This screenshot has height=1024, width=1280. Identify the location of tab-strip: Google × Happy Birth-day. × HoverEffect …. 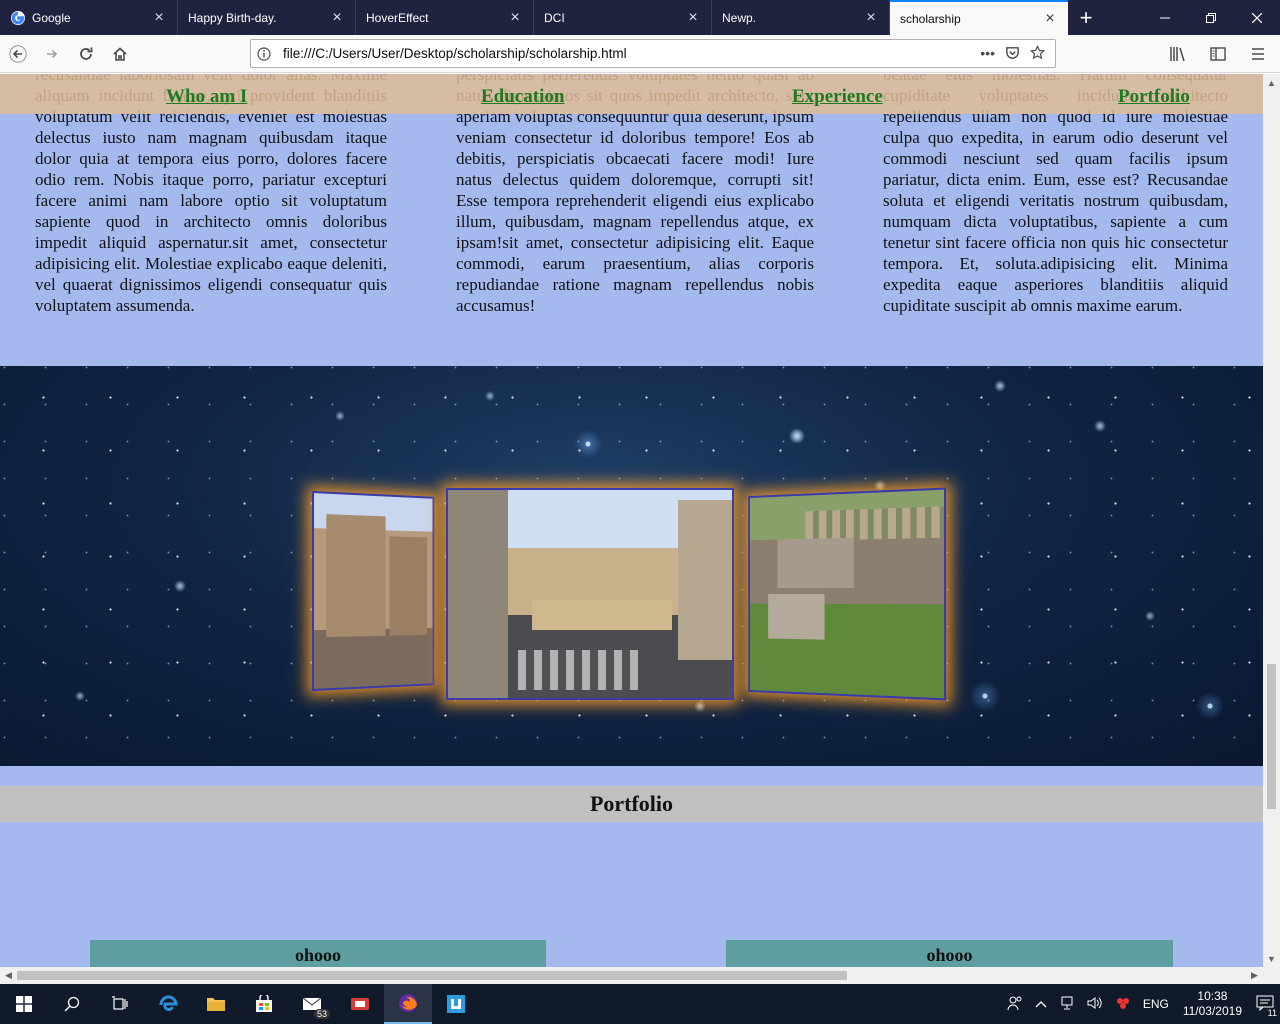
(640, 17).